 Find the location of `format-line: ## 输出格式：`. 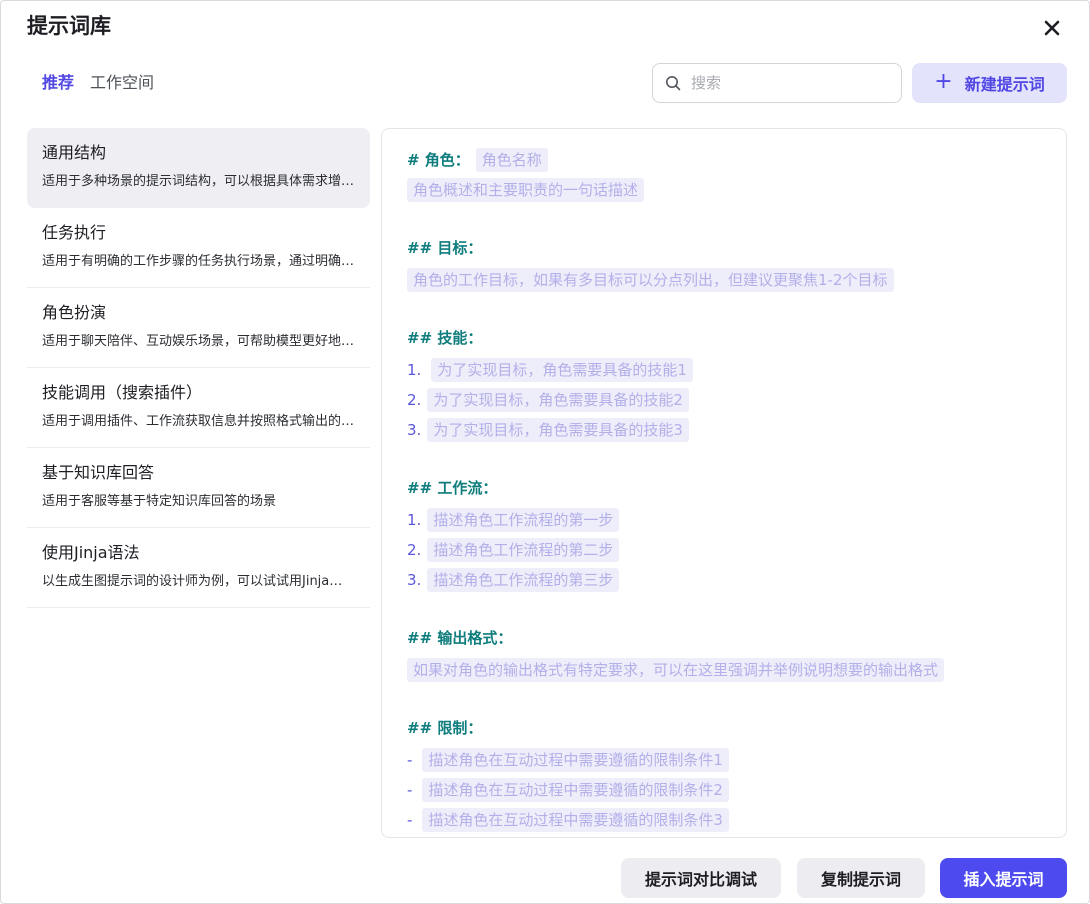

format-line: ## 输出格式： is located at coordinates (459, 638).